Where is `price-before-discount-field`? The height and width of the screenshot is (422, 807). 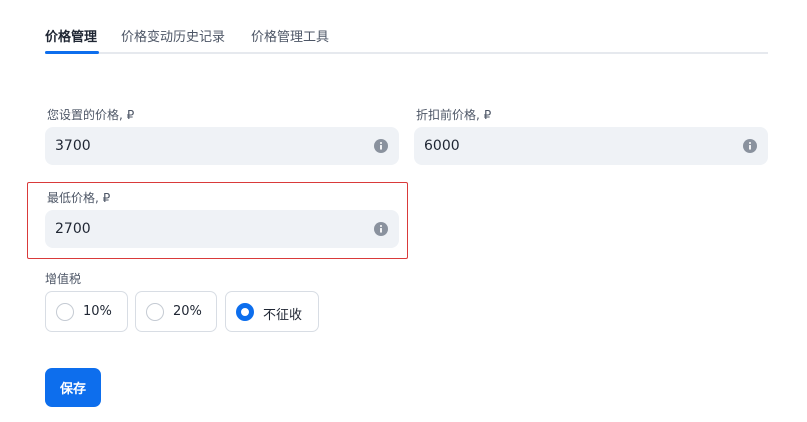 price-before-discount-field is located at coordinates (591, 146).